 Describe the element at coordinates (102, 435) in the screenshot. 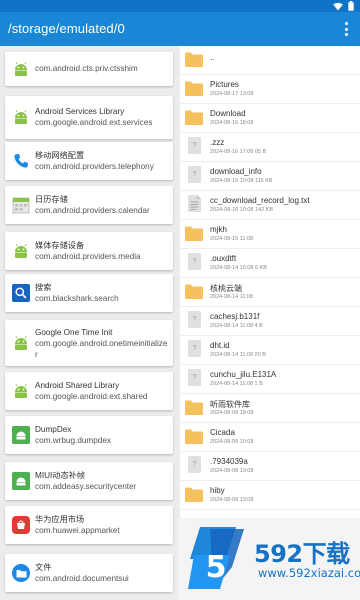

I see `app-text: DumpDex com.wrbug.dumpdex` at that location.